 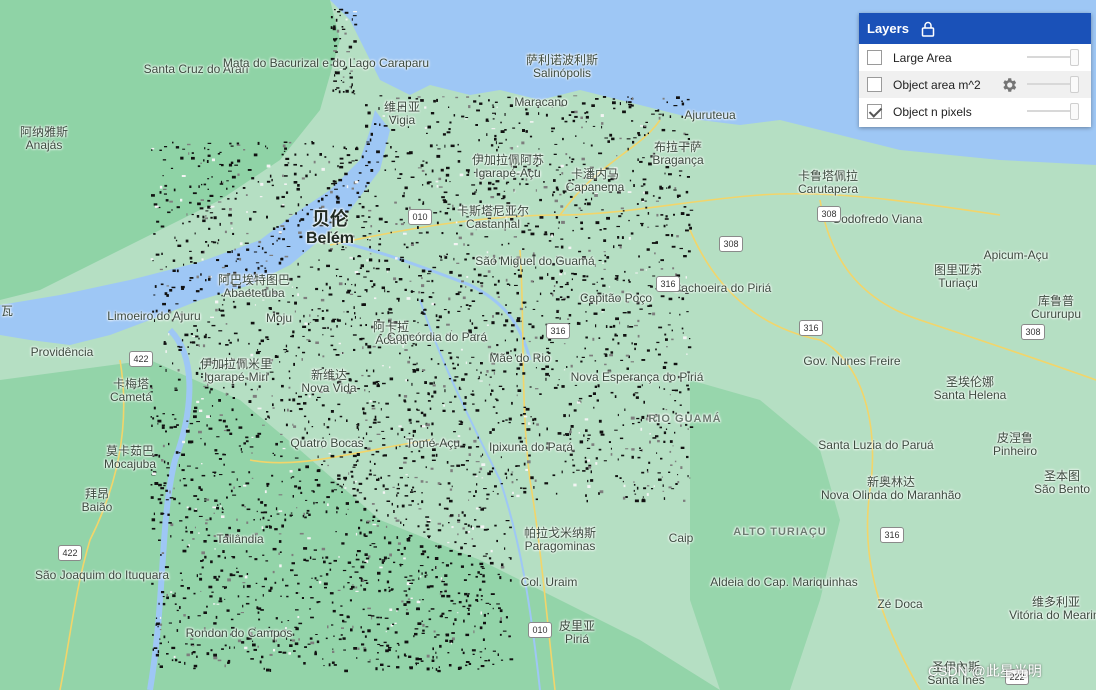 What do you see at coordinates (975, 28) in the screenshot?
I see `layers-panel-header: Layers` at bounding box center [975, 28].